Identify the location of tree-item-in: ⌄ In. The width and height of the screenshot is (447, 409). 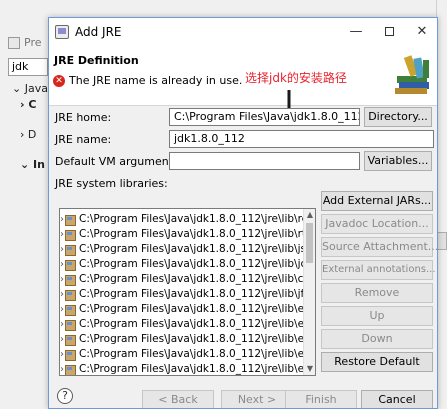
(32, 164).